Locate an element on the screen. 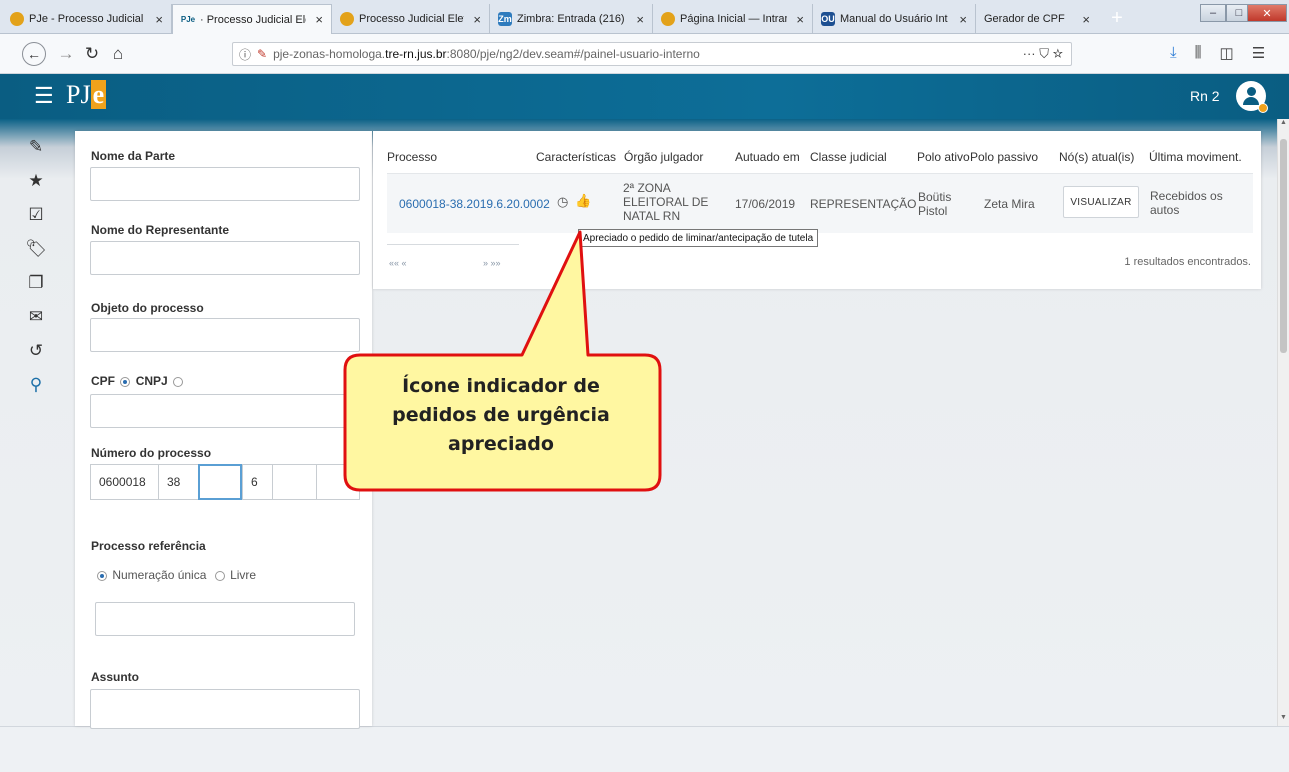  processo-referencia-label: Processo referência is located at coordinates (148, 546).